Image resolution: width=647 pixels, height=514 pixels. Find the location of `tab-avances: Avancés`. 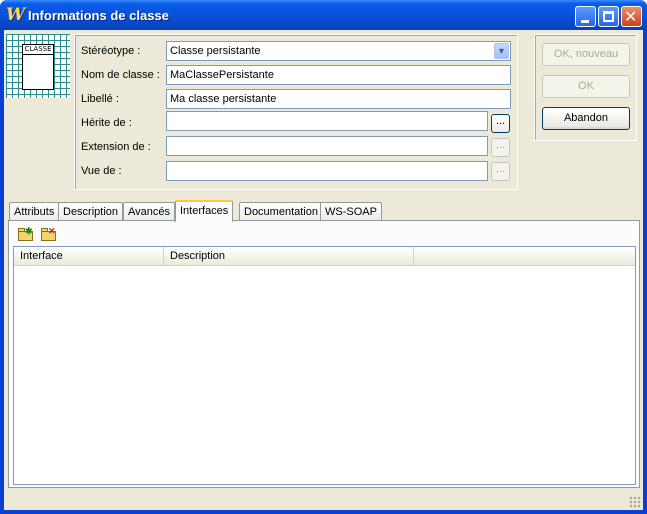

tab-avances: Avancés is located at coordinates (149, 211).